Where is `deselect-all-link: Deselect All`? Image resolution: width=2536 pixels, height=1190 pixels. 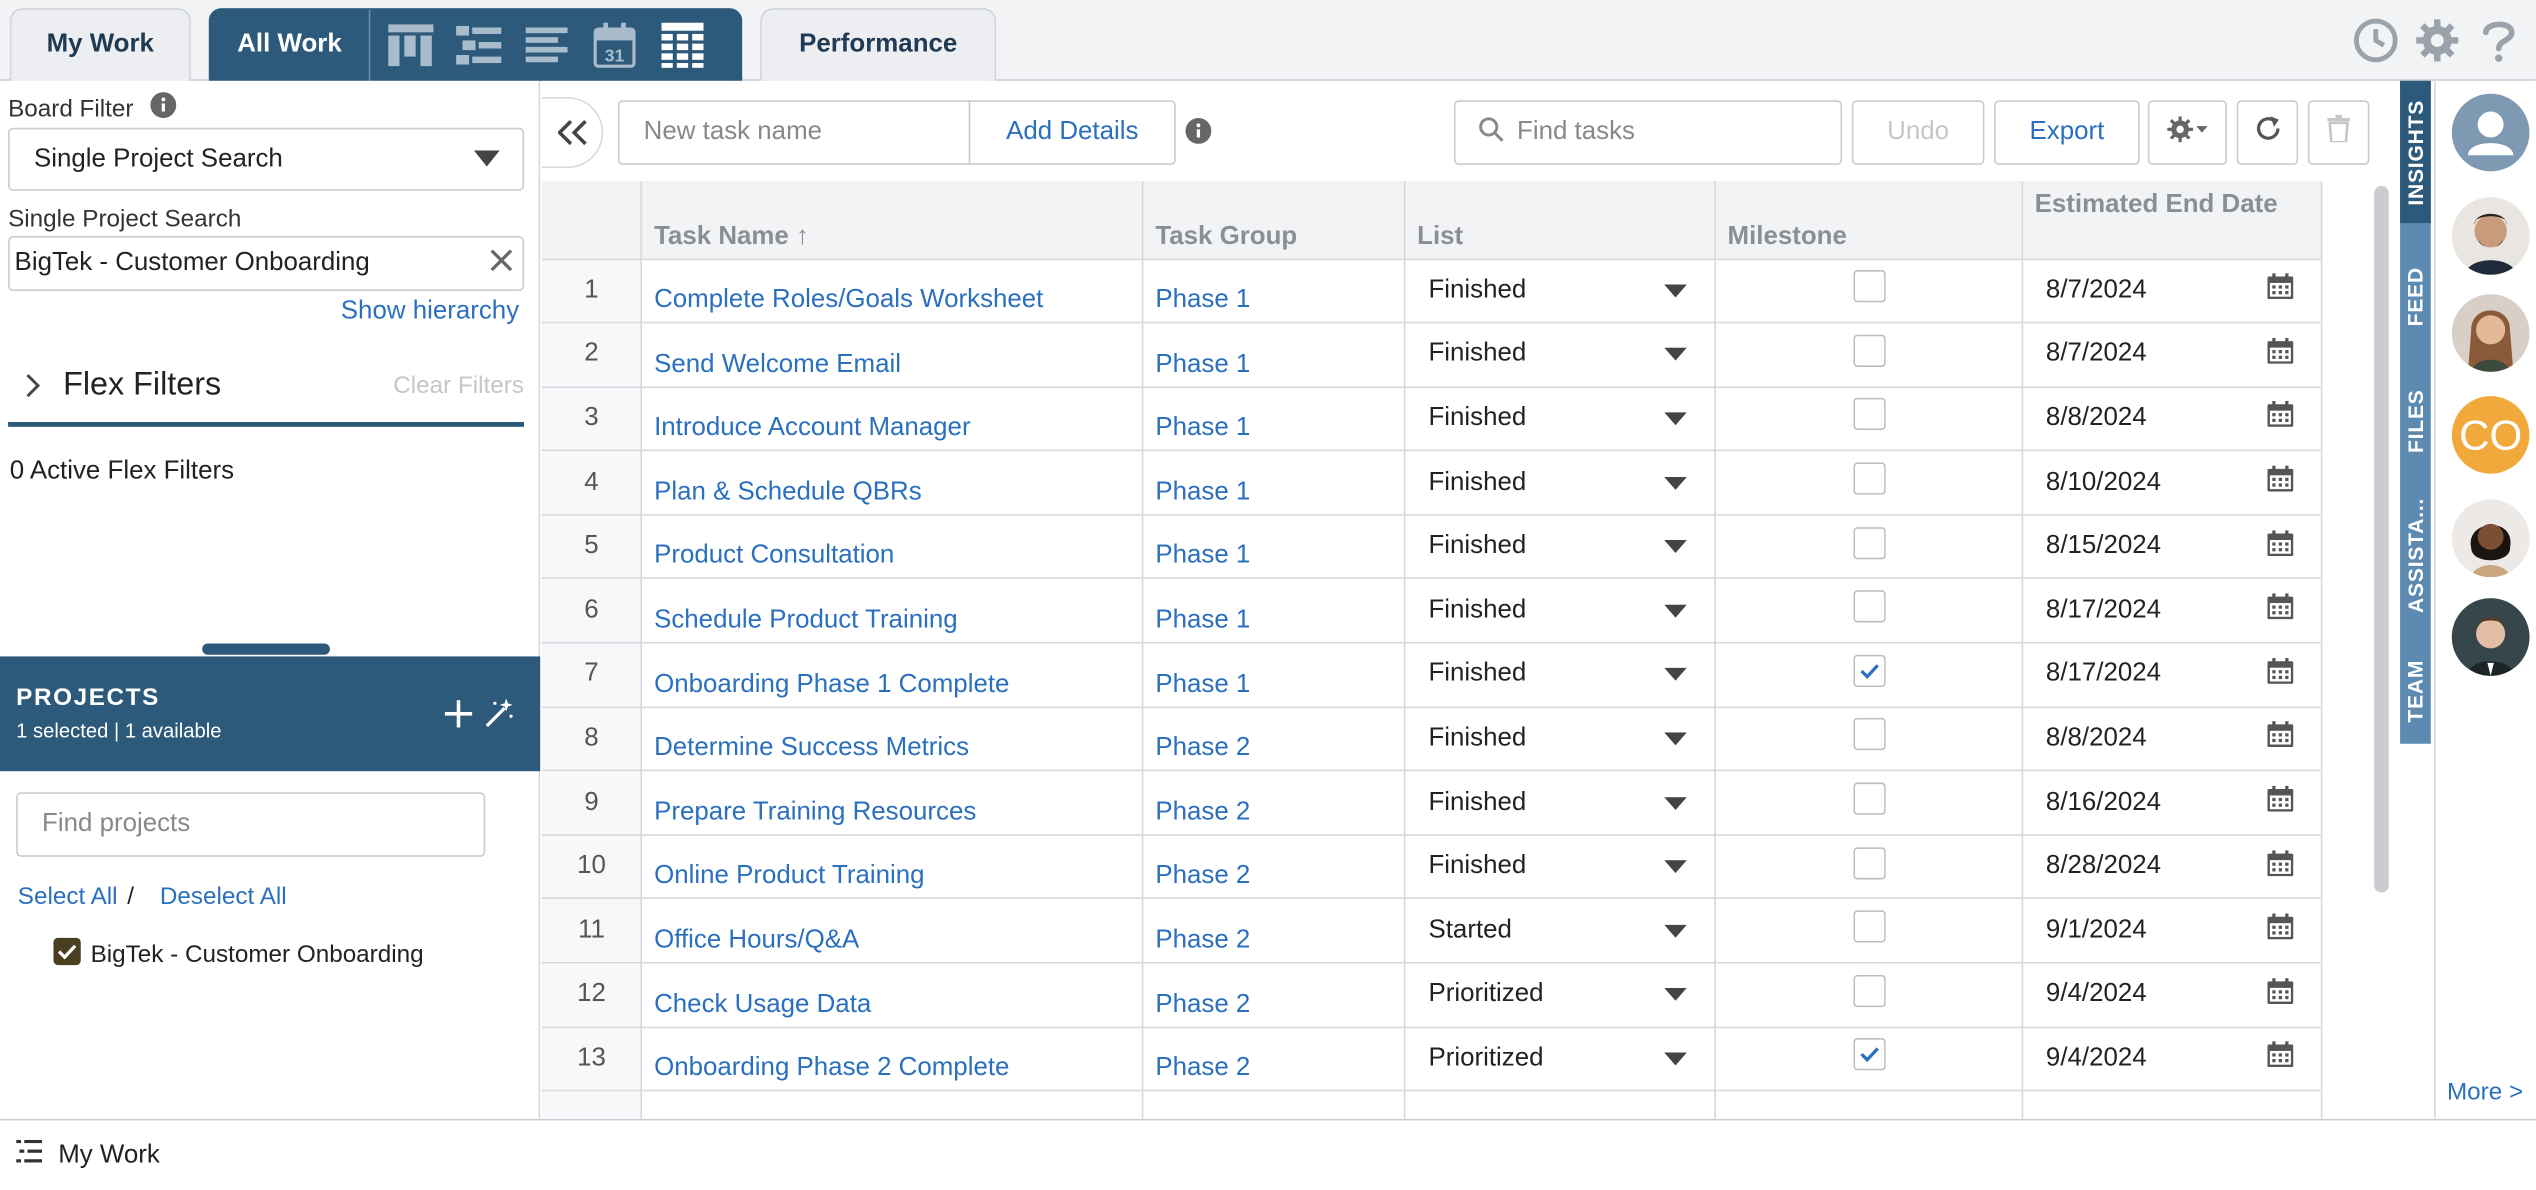
deselect-all-link: Deselect All is located at coordinates (223, 896).